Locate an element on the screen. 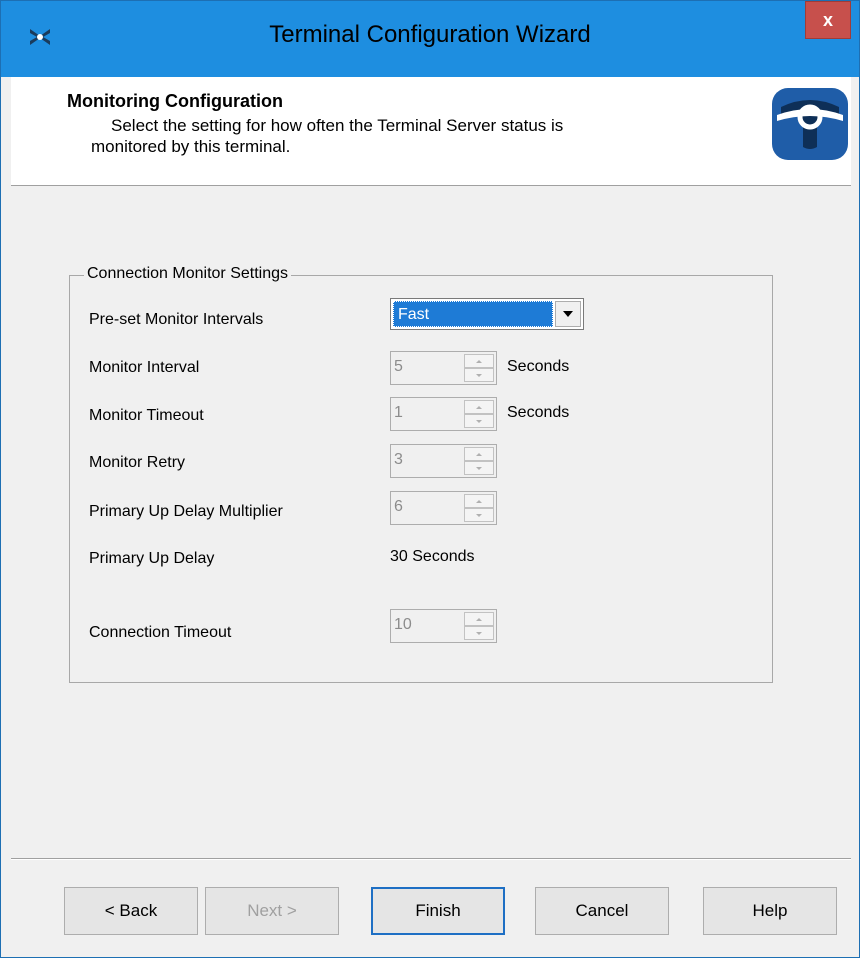  monitor-timeout-label: Monitor Timeout is located at coordinates (146, 415).